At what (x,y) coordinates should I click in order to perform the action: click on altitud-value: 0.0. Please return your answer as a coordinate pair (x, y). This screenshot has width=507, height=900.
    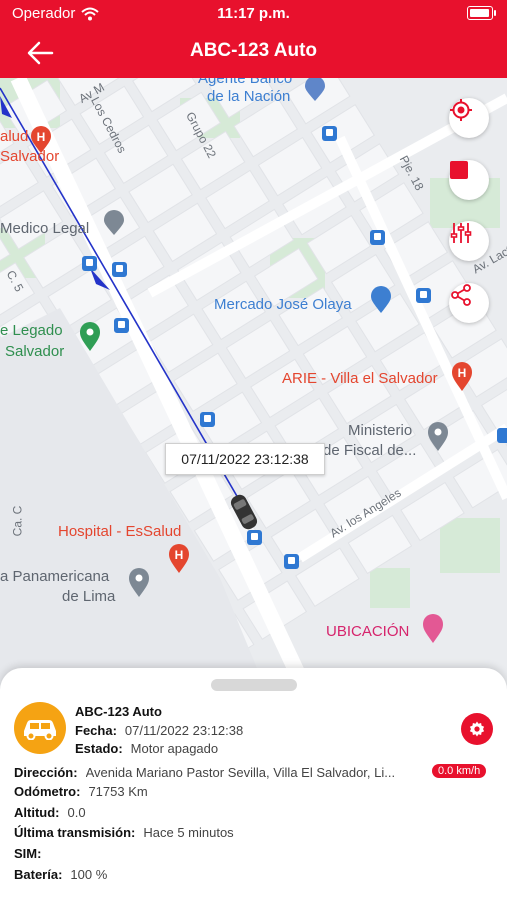
    Looking at the image, I should click on (76, 812).